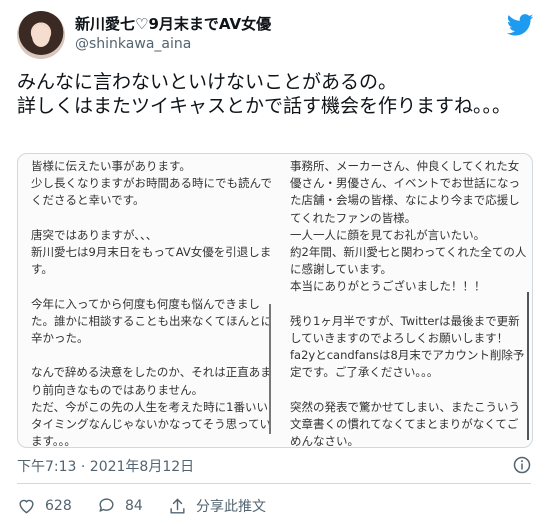 This screenshot has width=549, height=524. What do you see at coordinates (106, 505) in the screenshot?
I see `reply-icon` at bounding box center [106, 505].